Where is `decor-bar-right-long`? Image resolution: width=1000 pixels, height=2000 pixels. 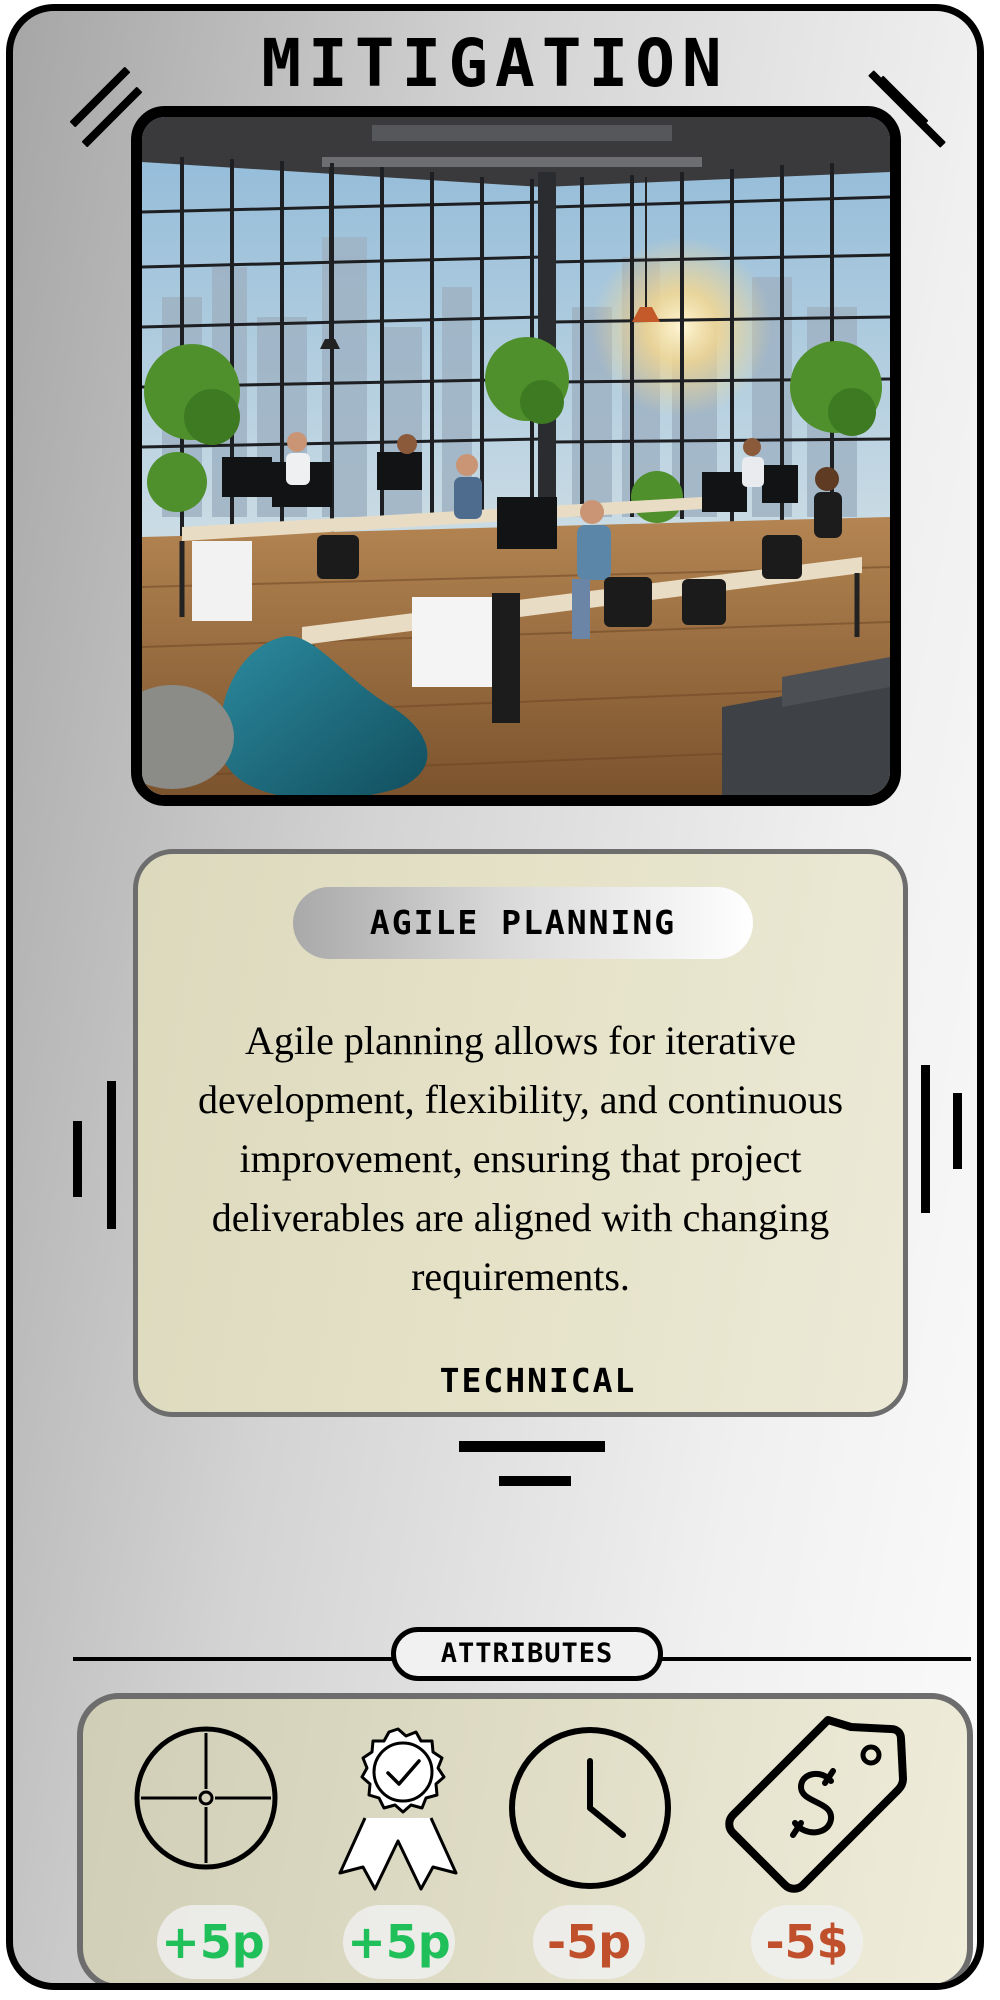 decor-bar-right-long is located at coordinates (925, 1139).